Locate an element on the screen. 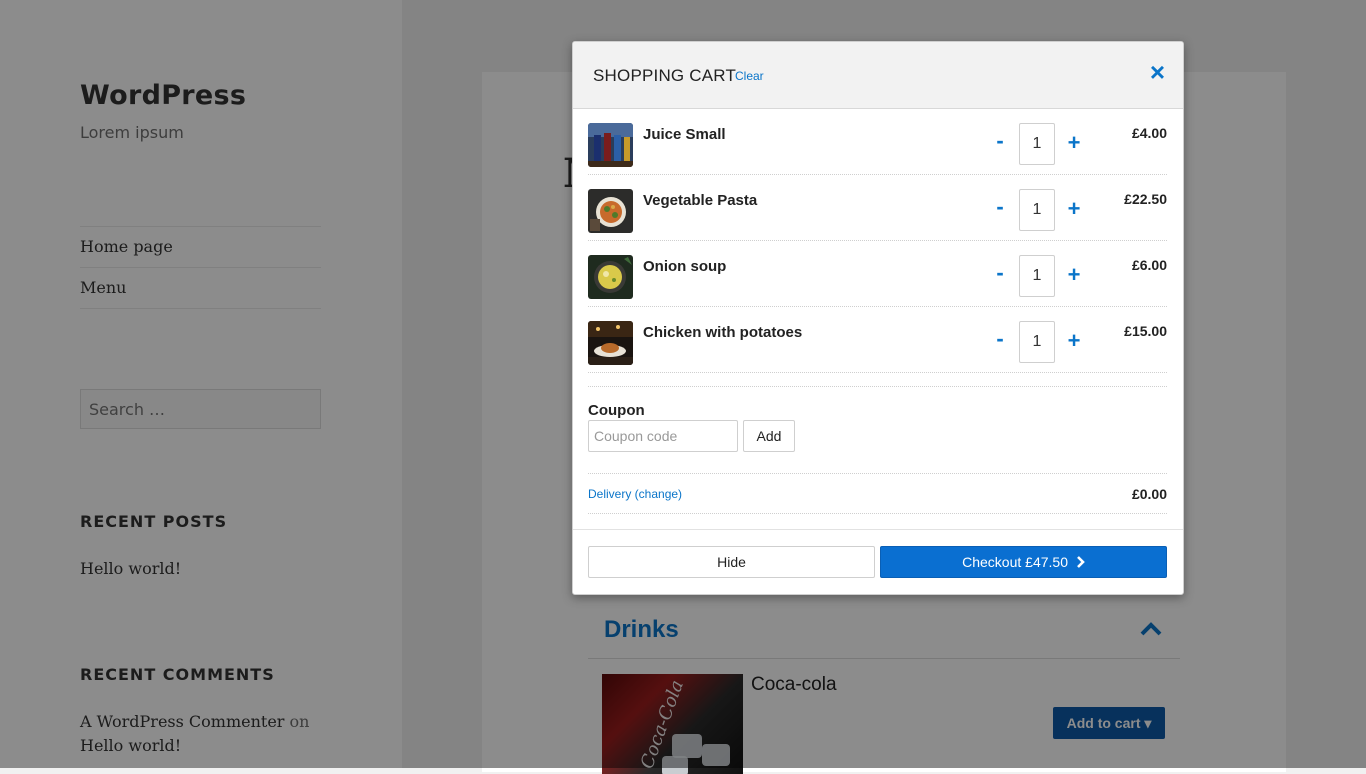 Image resolution: width=1366 pixels, height=774 pixels. checkout-label: Checkout £47.50 is located at coordinates (1015, 562).